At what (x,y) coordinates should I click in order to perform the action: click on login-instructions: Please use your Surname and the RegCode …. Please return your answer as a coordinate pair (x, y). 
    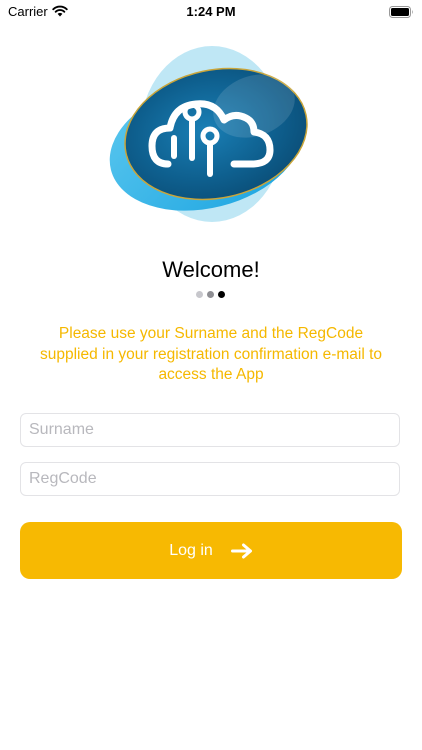
    Looking at the image, I should click on (211, 354).